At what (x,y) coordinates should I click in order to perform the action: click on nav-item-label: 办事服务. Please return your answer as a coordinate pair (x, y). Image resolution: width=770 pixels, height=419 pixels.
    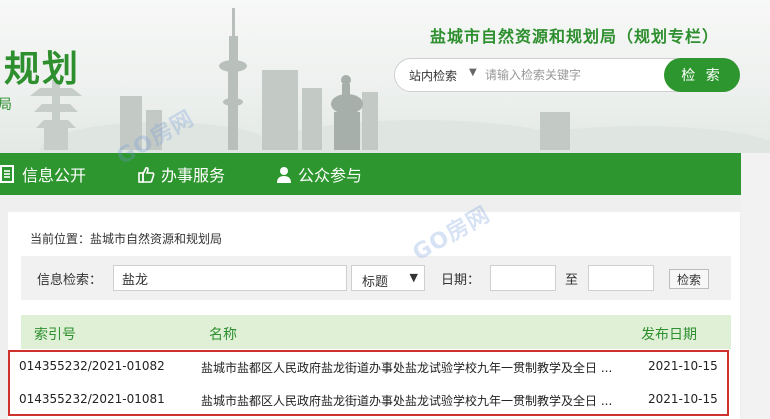
    Looking at the image, I should click on (193, 175).